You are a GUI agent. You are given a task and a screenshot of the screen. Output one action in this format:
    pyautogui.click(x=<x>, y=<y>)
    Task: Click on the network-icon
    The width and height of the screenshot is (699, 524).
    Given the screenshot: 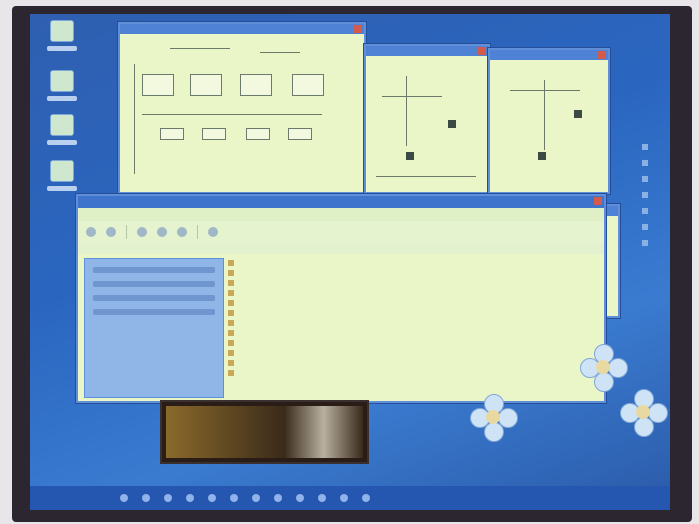 What is the action you would take?
    pyautogui.click(x=62, y=133)
    